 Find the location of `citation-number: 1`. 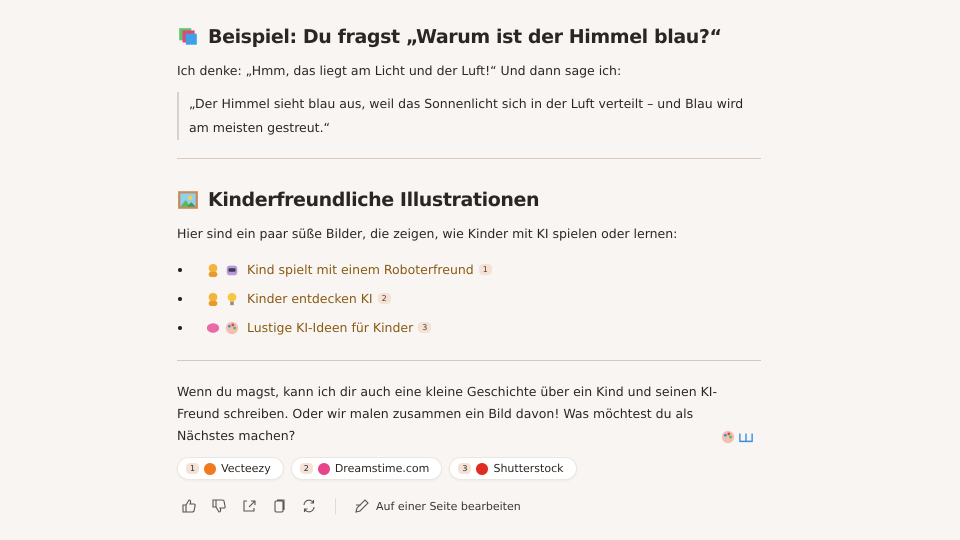

citation-number: 1 is located at coordinates (485, 269).